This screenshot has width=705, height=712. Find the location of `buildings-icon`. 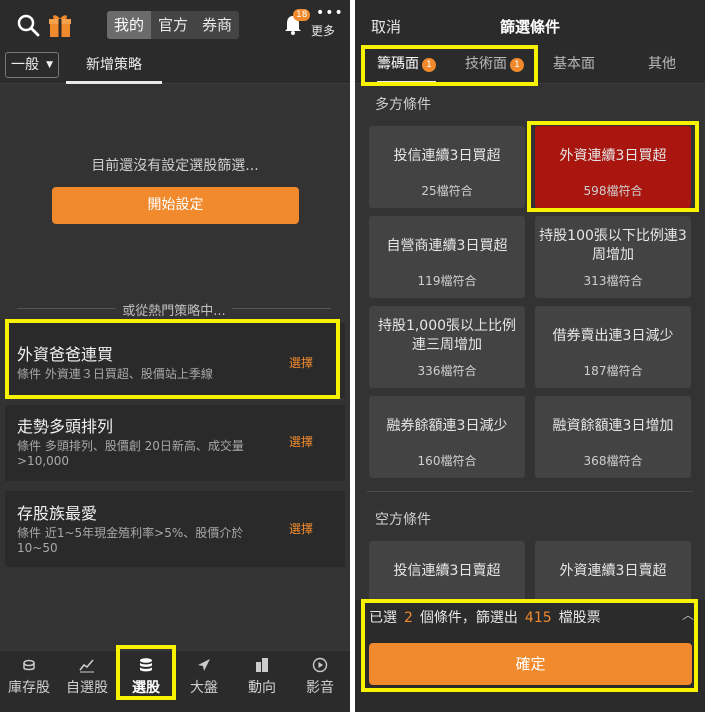

buildings-icon is located at coordinates (262, 665).